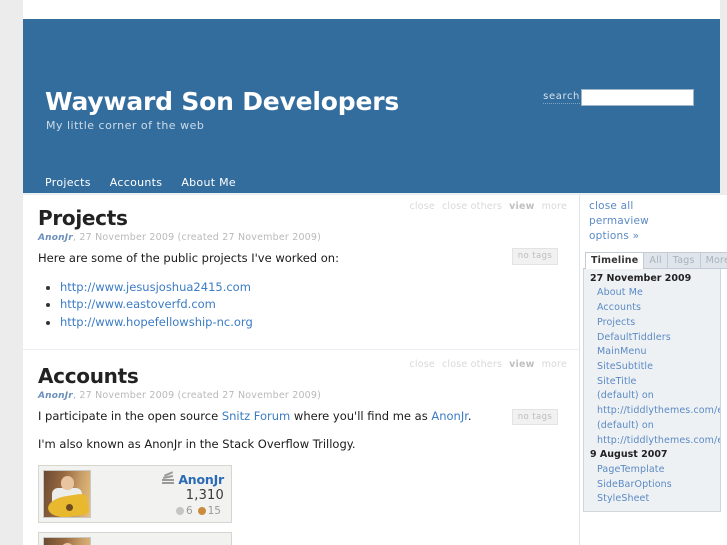  I want to click on sidebar-item-sitesubtitle: SiteSubtitle, so click(652, 367).